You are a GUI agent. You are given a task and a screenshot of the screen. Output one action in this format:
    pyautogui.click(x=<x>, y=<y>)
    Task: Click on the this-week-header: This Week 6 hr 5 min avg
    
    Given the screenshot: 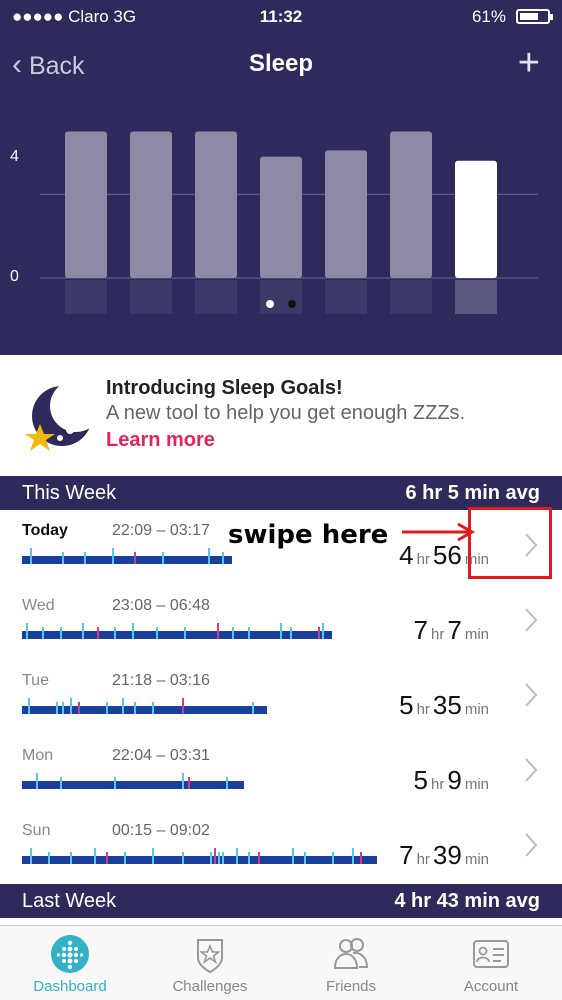 What is the action you would take?
    pyautogui.click(x=281, y=493)
    